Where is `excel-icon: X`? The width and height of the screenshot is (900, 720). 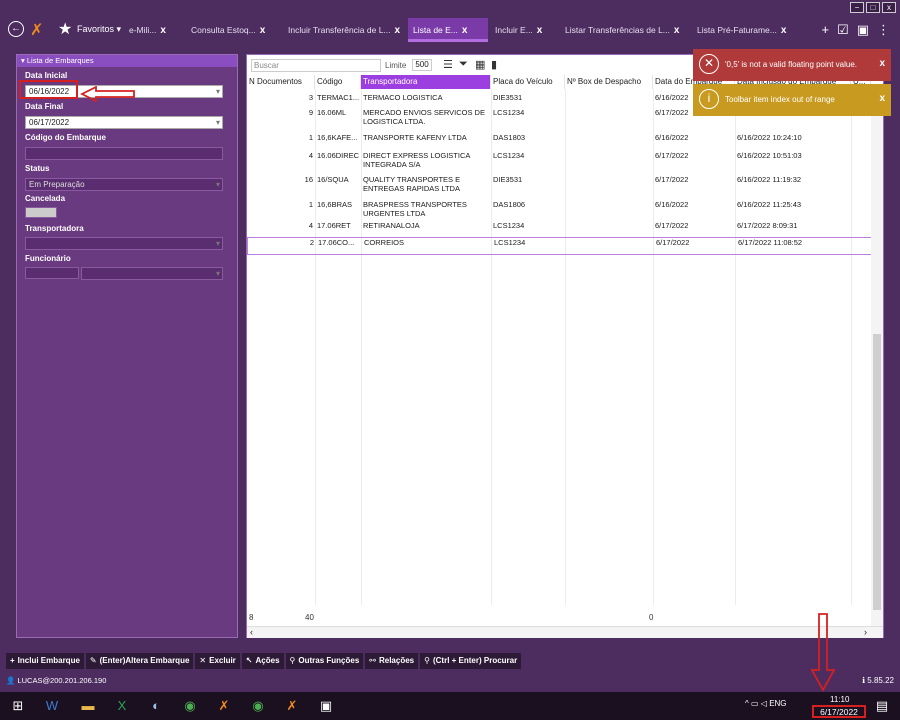
excel-icon: X is located at coordinates (122, 706).